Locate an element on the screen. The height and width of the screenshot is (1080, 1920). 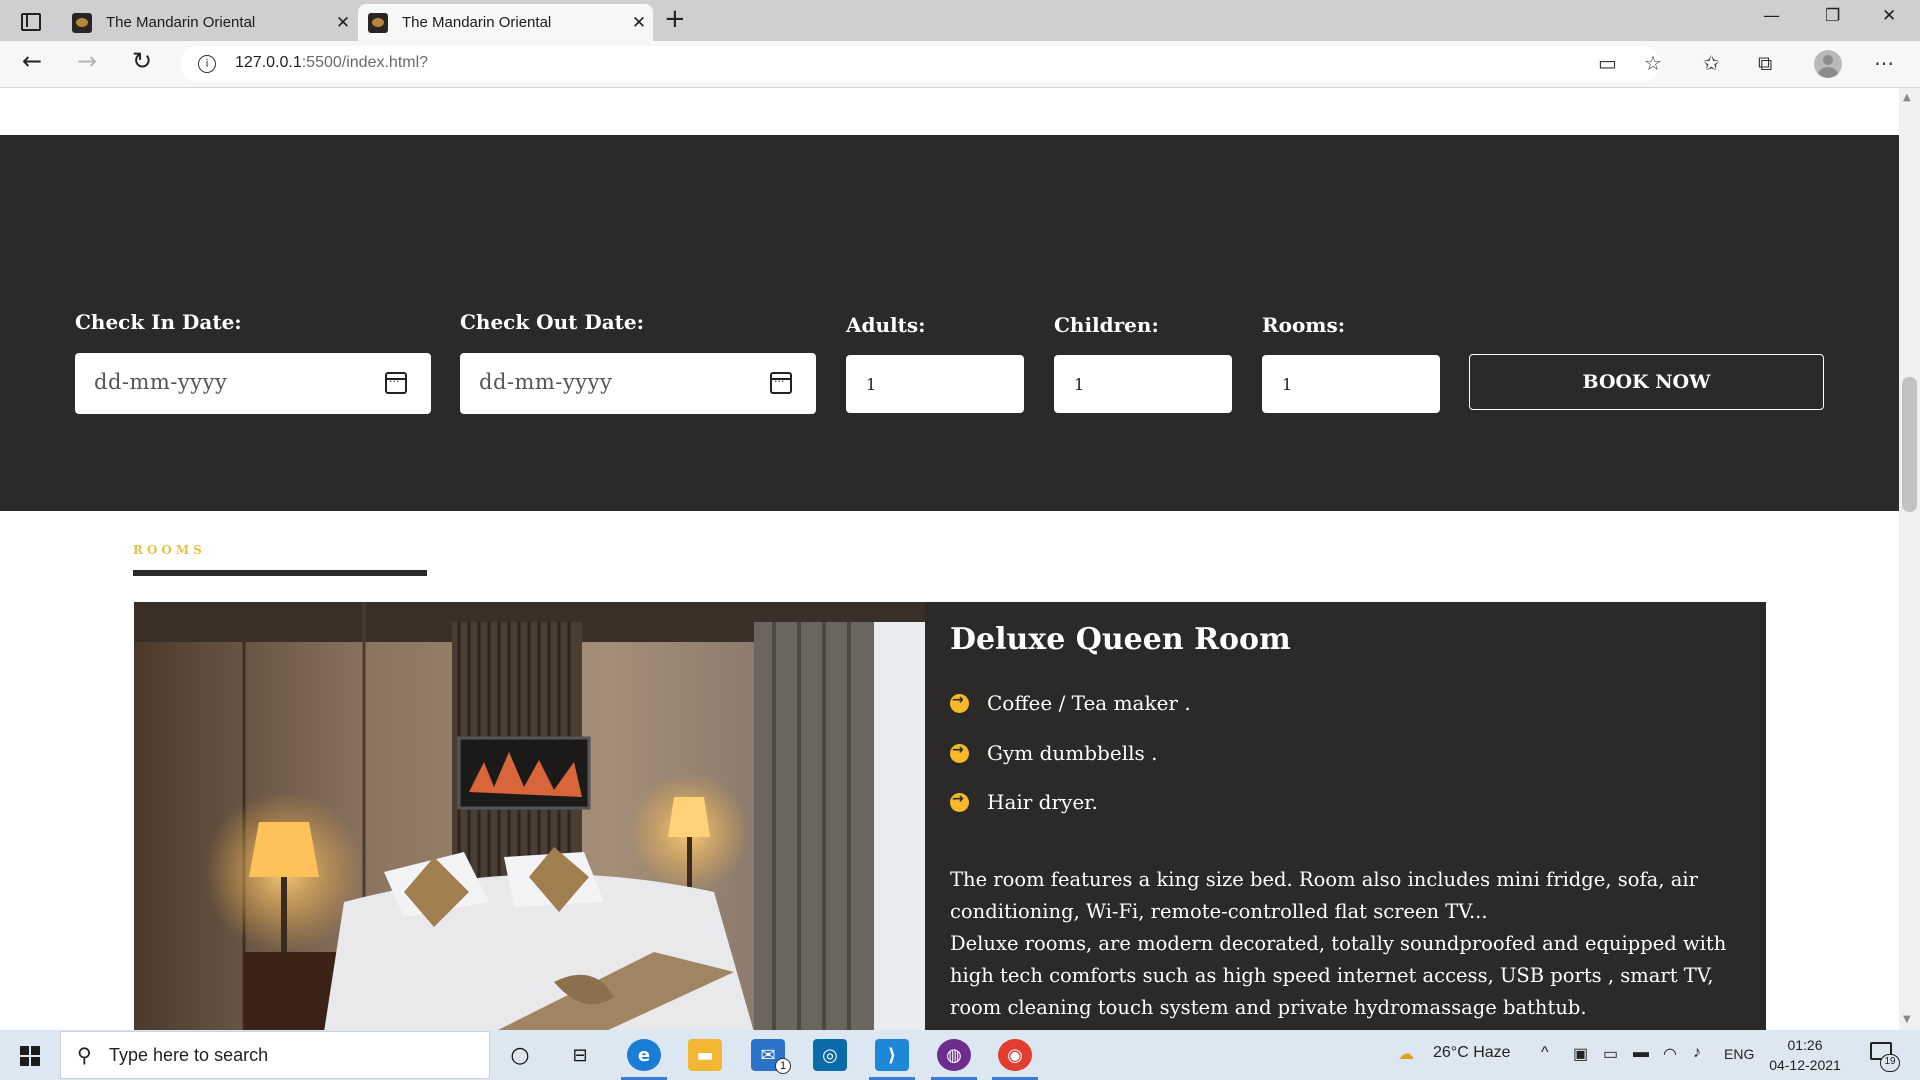
chrome-icon: ◉ is located at coordinates (1015, 1059).